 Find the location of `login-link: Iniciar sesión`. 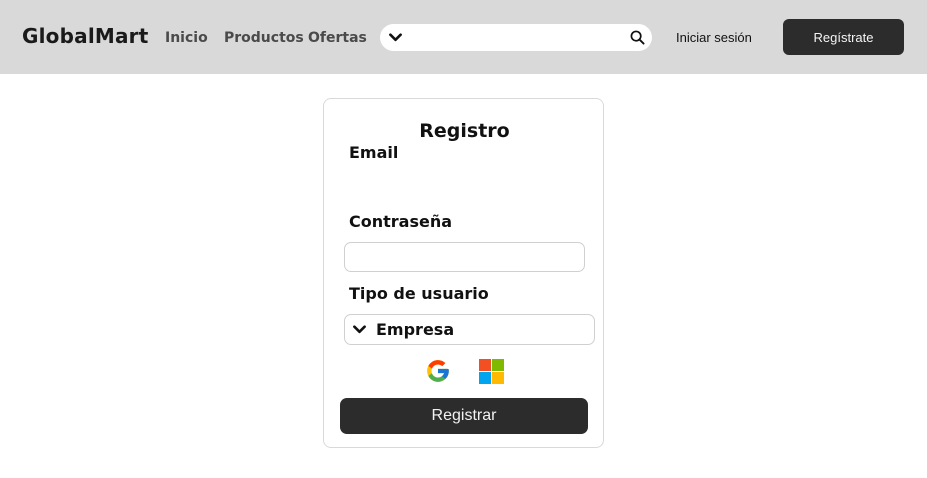

login-link: Iniciar sesión is located at coordinates (714, 37).